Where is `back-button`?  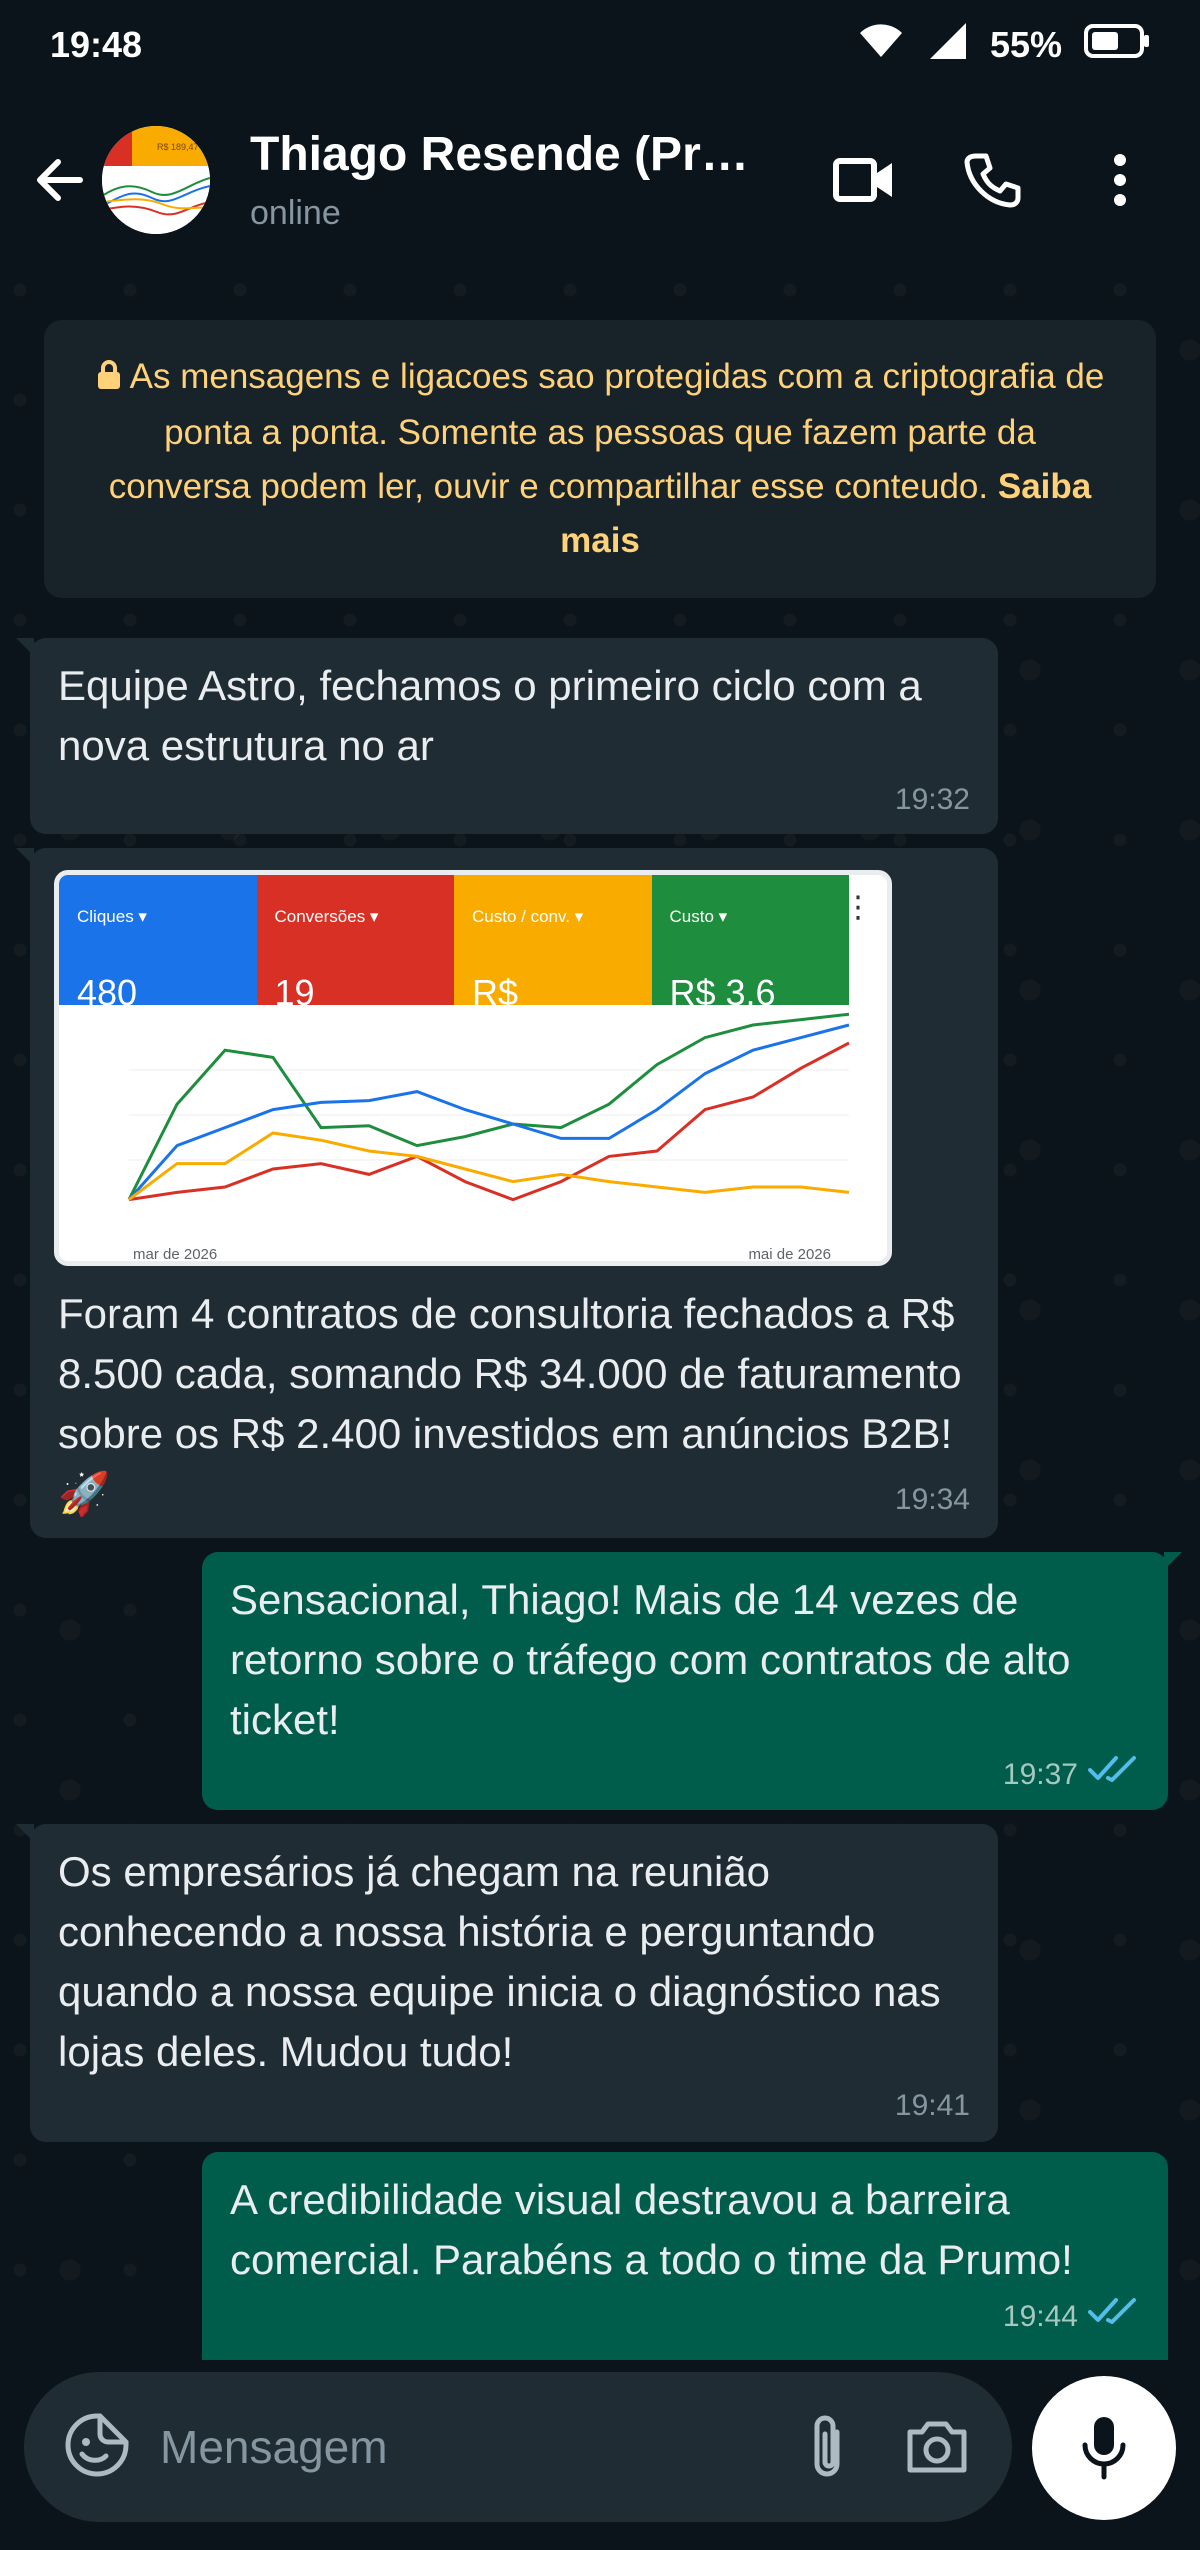
back-button is located at coordinates (60, 180).